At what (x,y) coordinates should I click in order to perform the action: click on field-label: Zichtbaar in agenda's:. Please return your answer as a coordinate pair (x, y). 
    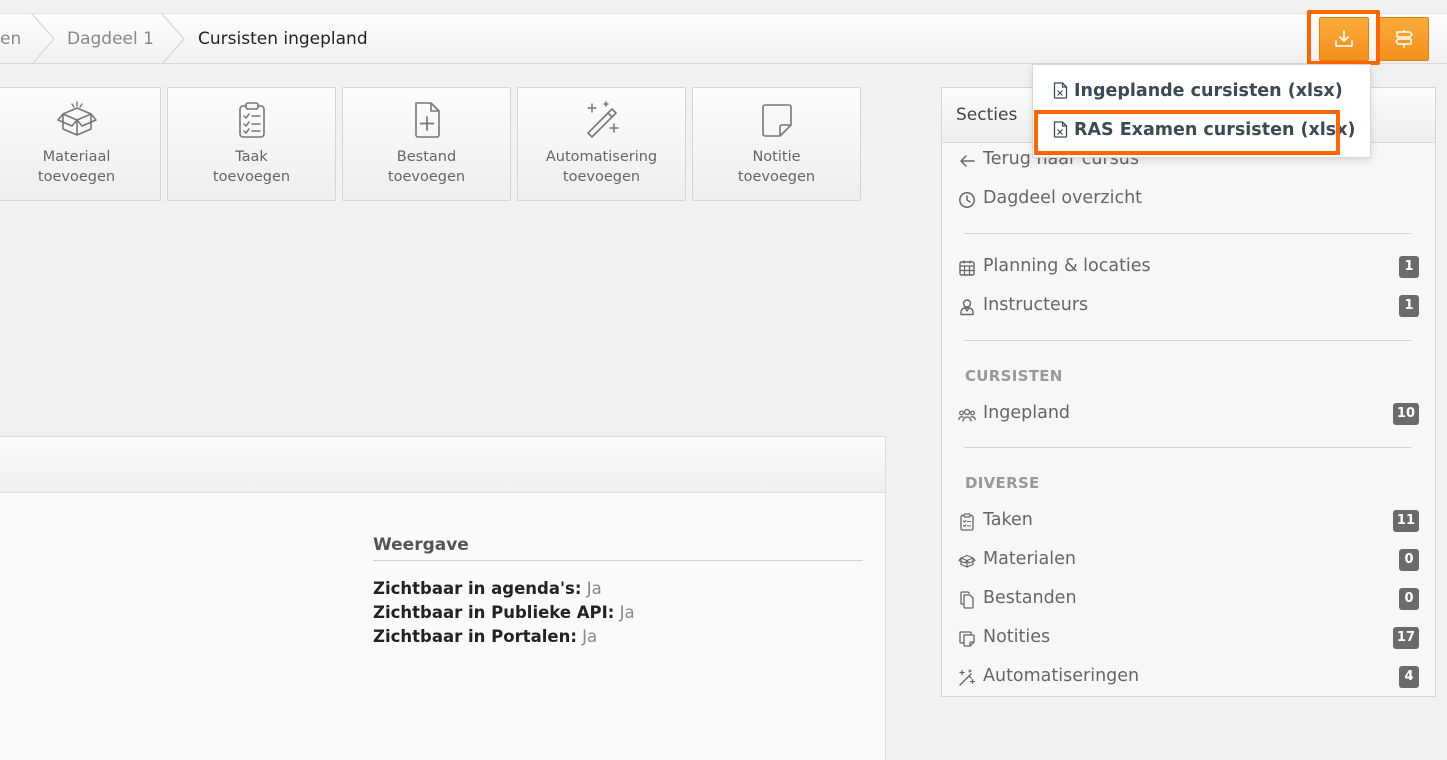
    Looking at the image, I should click on (477, 588).